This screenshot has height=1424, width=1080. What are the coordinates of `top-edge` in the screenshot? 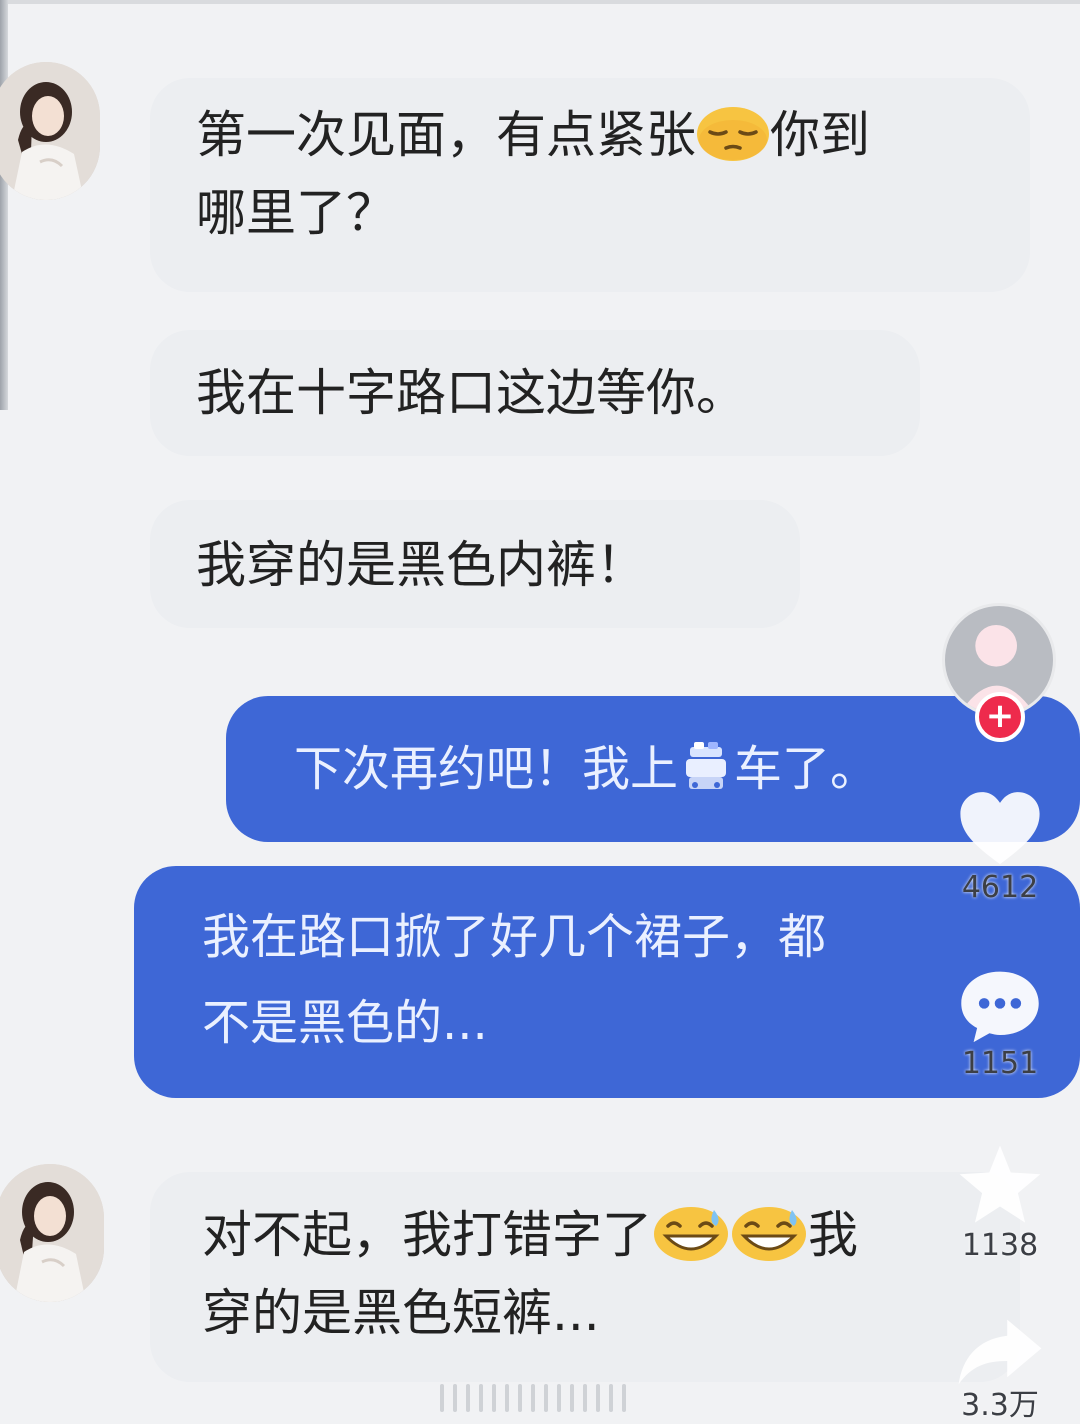 It's located at (540, 2).